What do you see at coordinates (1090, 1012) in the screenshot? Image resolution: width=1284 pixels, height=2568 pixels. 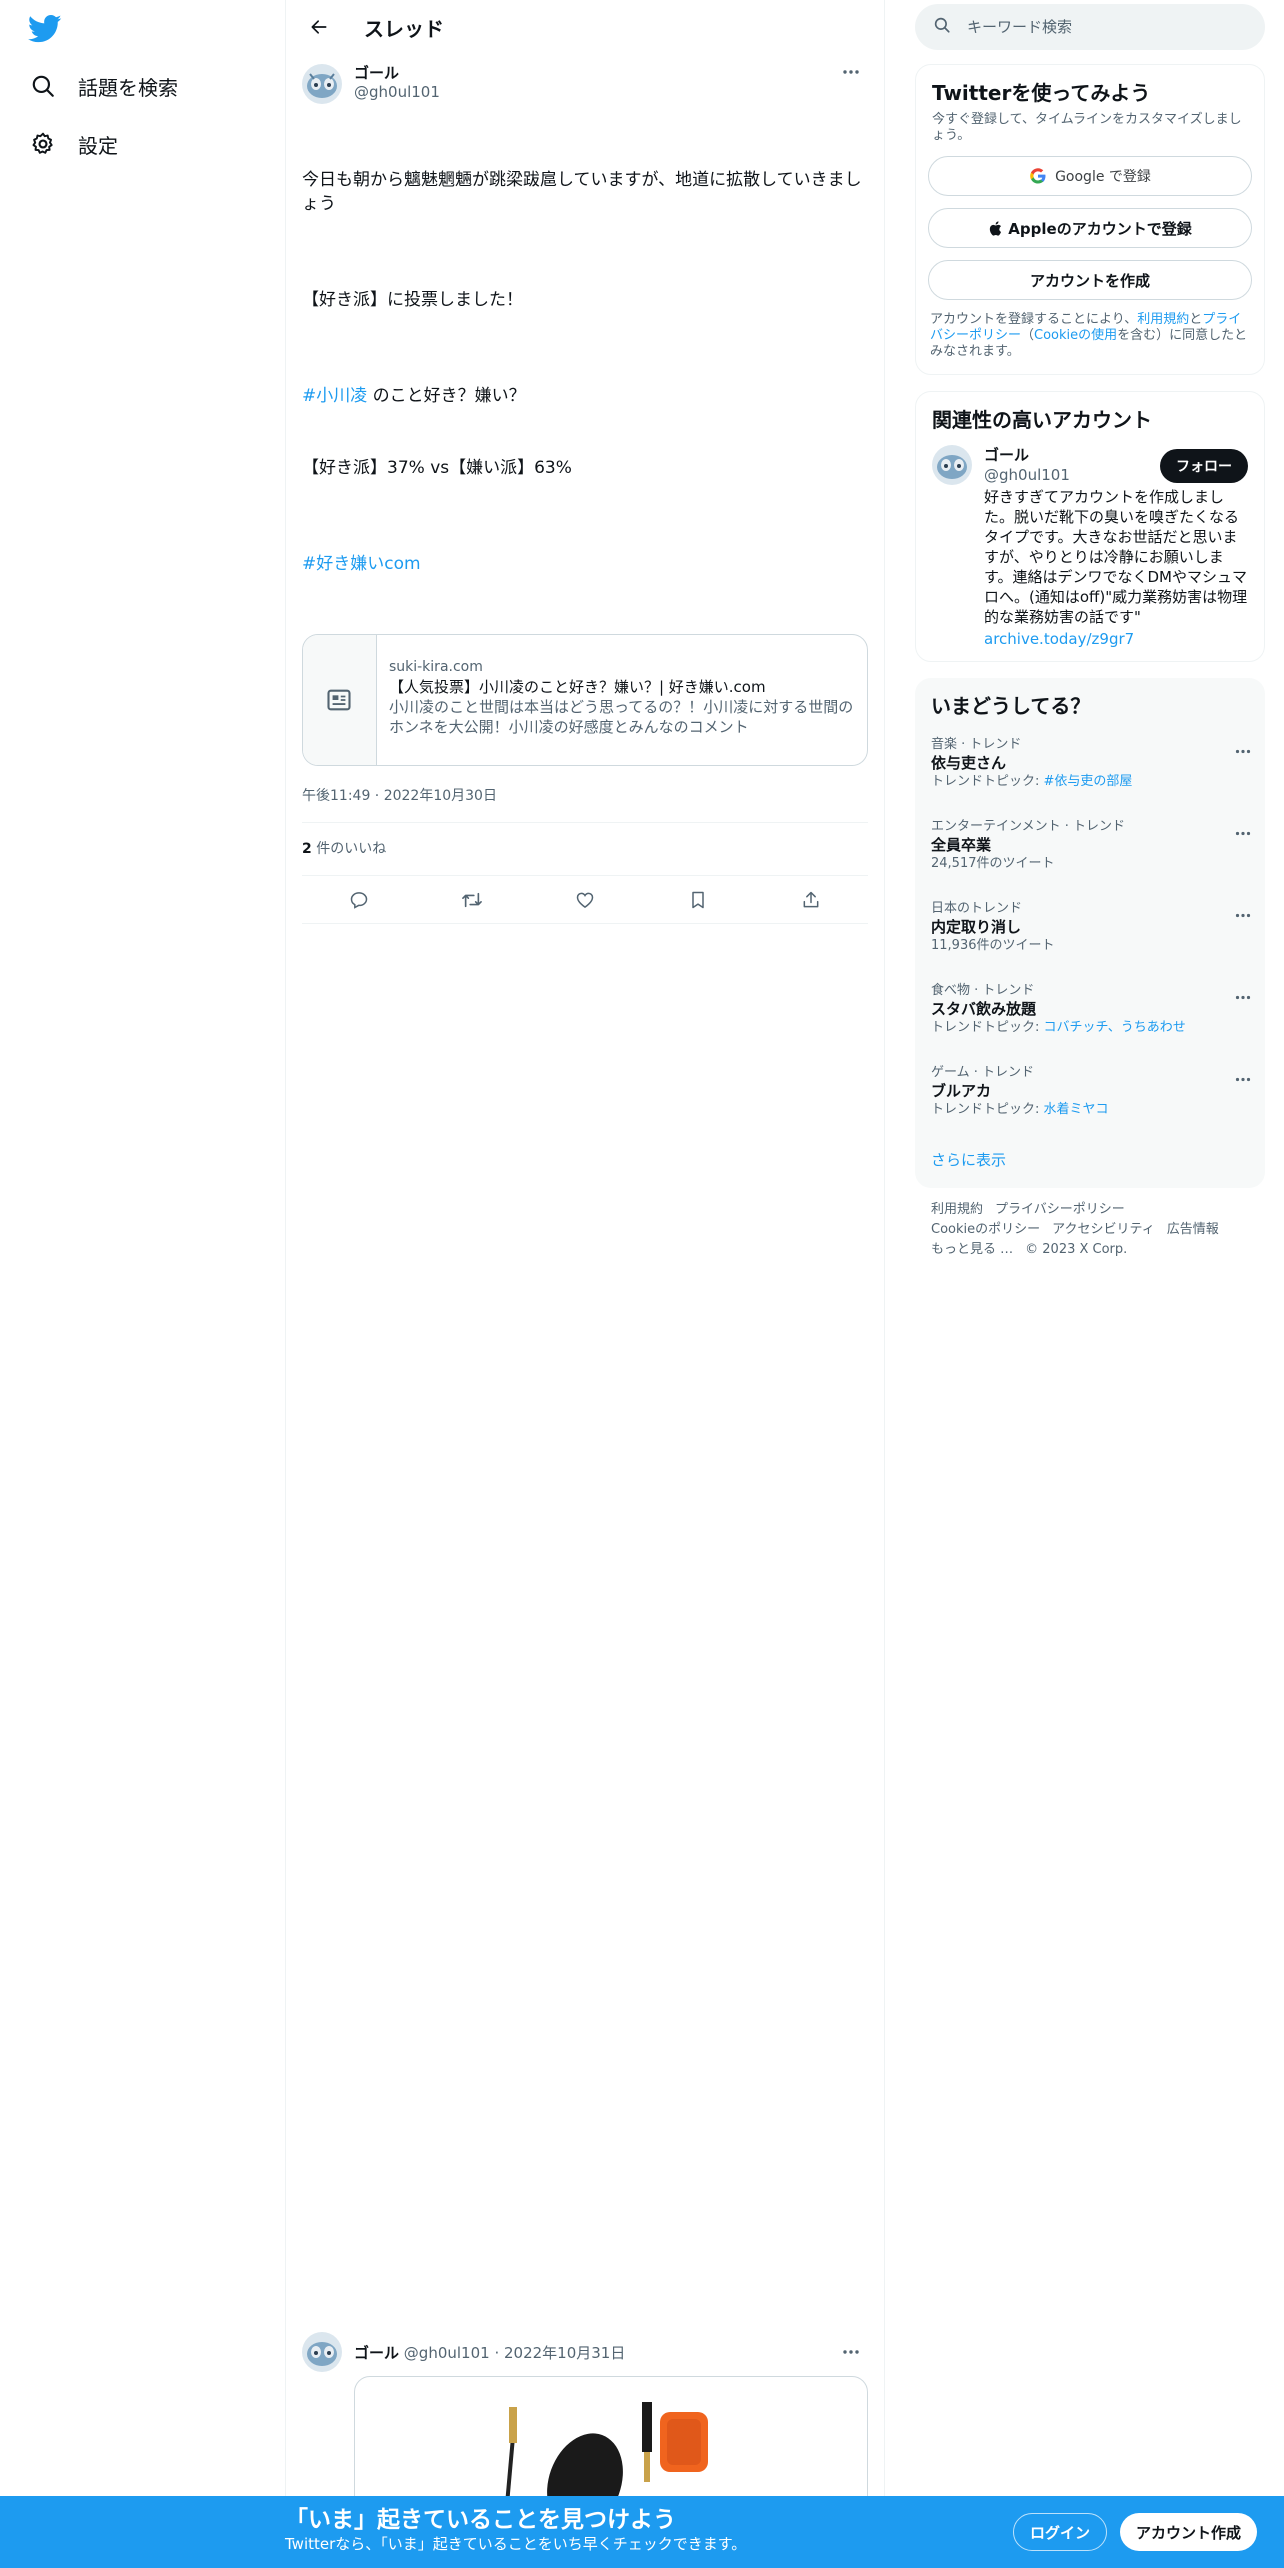 I see `trend-item: 食べ物 · トレンド スタバ飲み放題 トレンドトピック: コバチッチ、うちあわせ` at bounding box center [1090, 1012].